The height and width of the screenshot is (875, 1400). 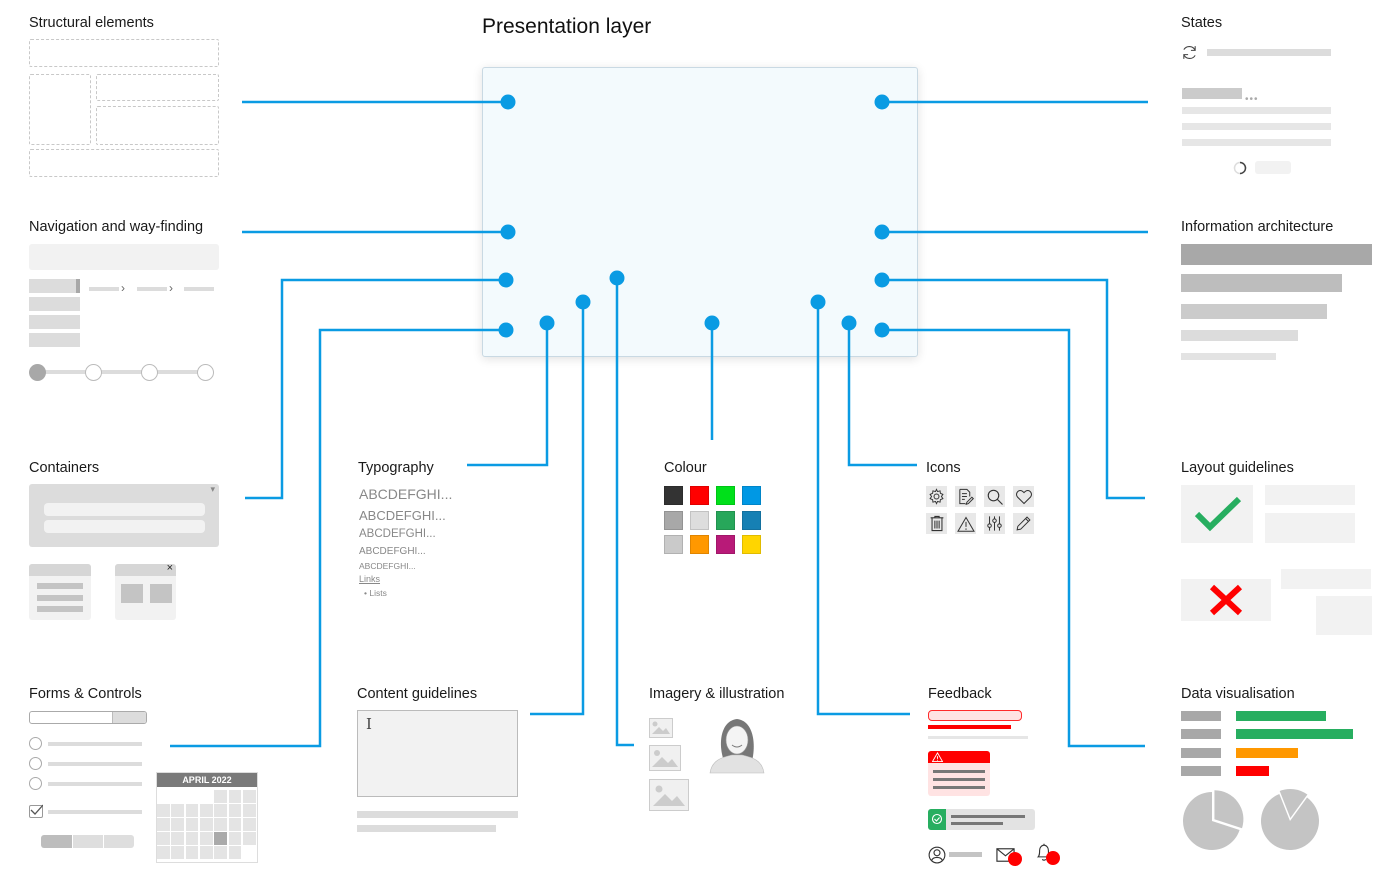 What do you see at coordinates (937, 855) in the screenshot?
I see `user-icon` at bounding box center [937, 855].